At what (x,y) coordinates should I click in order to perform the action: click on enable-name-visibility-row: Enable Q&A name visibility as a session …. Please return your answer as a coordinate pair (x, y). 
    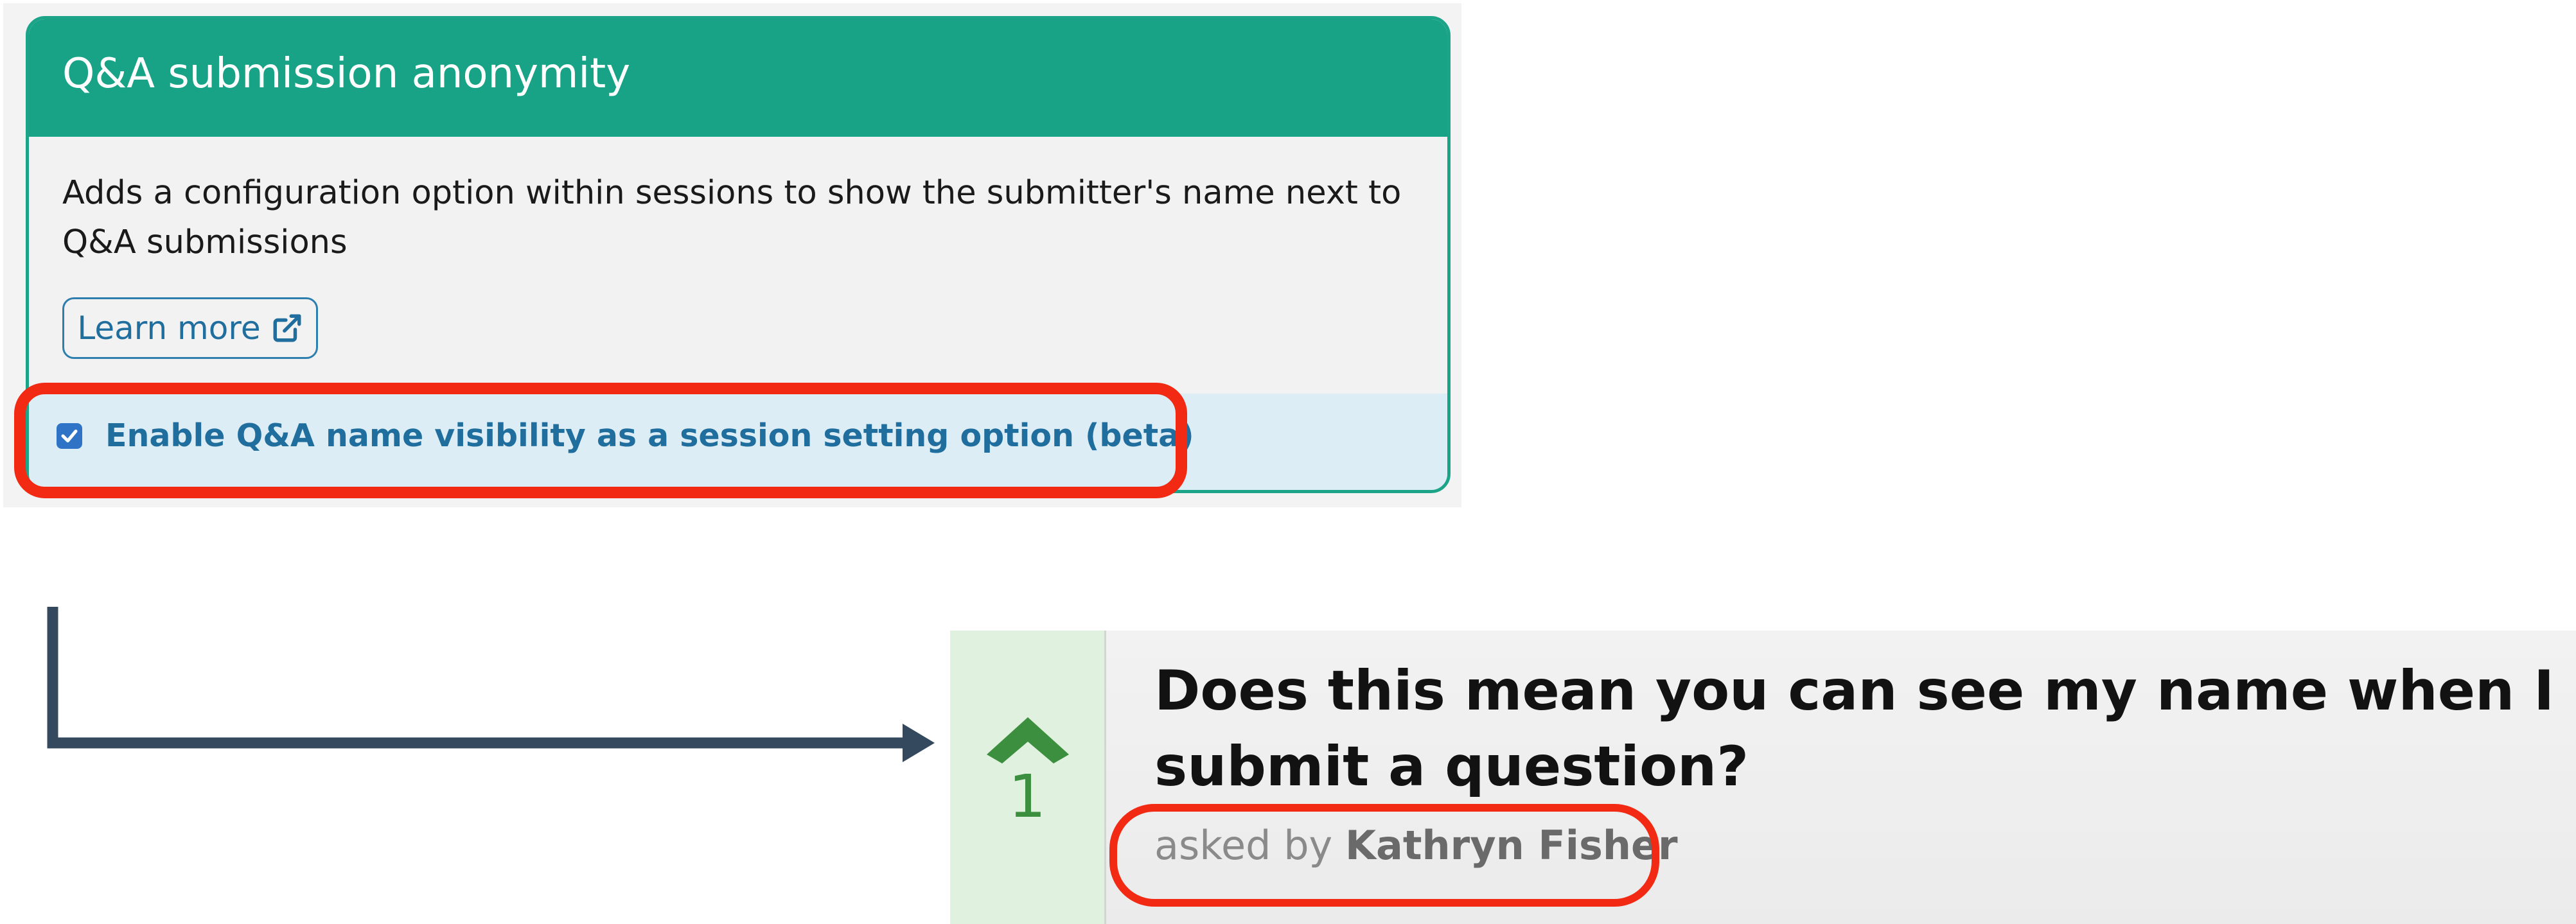
    Looking at the image, I should click on (625, 435).